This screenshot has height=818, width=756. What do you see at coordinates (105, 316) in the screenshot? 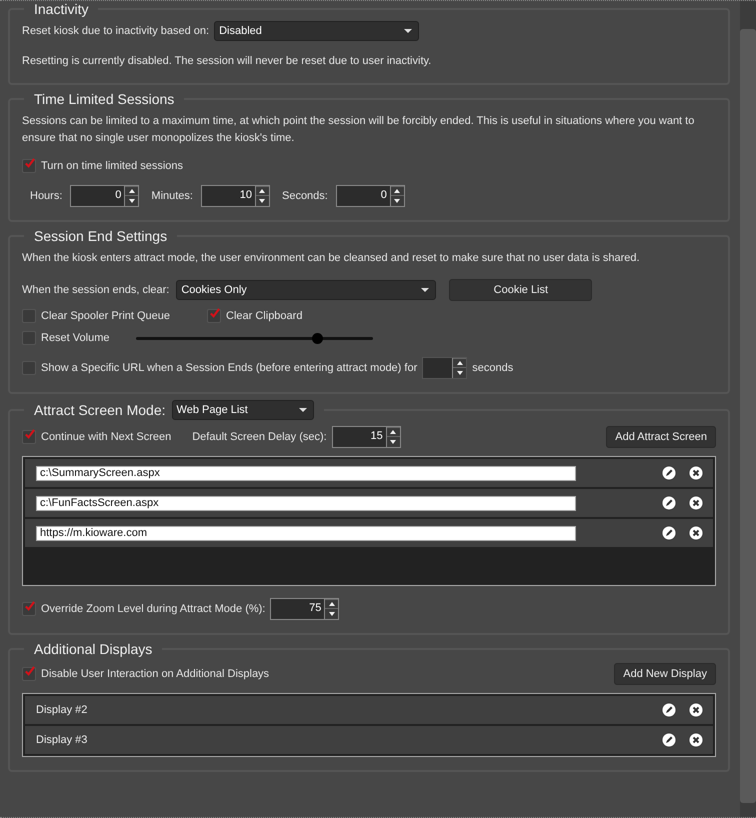
I see `checkbox-label: Clear Spooler Print Queue` at bounding box center [105, 316].